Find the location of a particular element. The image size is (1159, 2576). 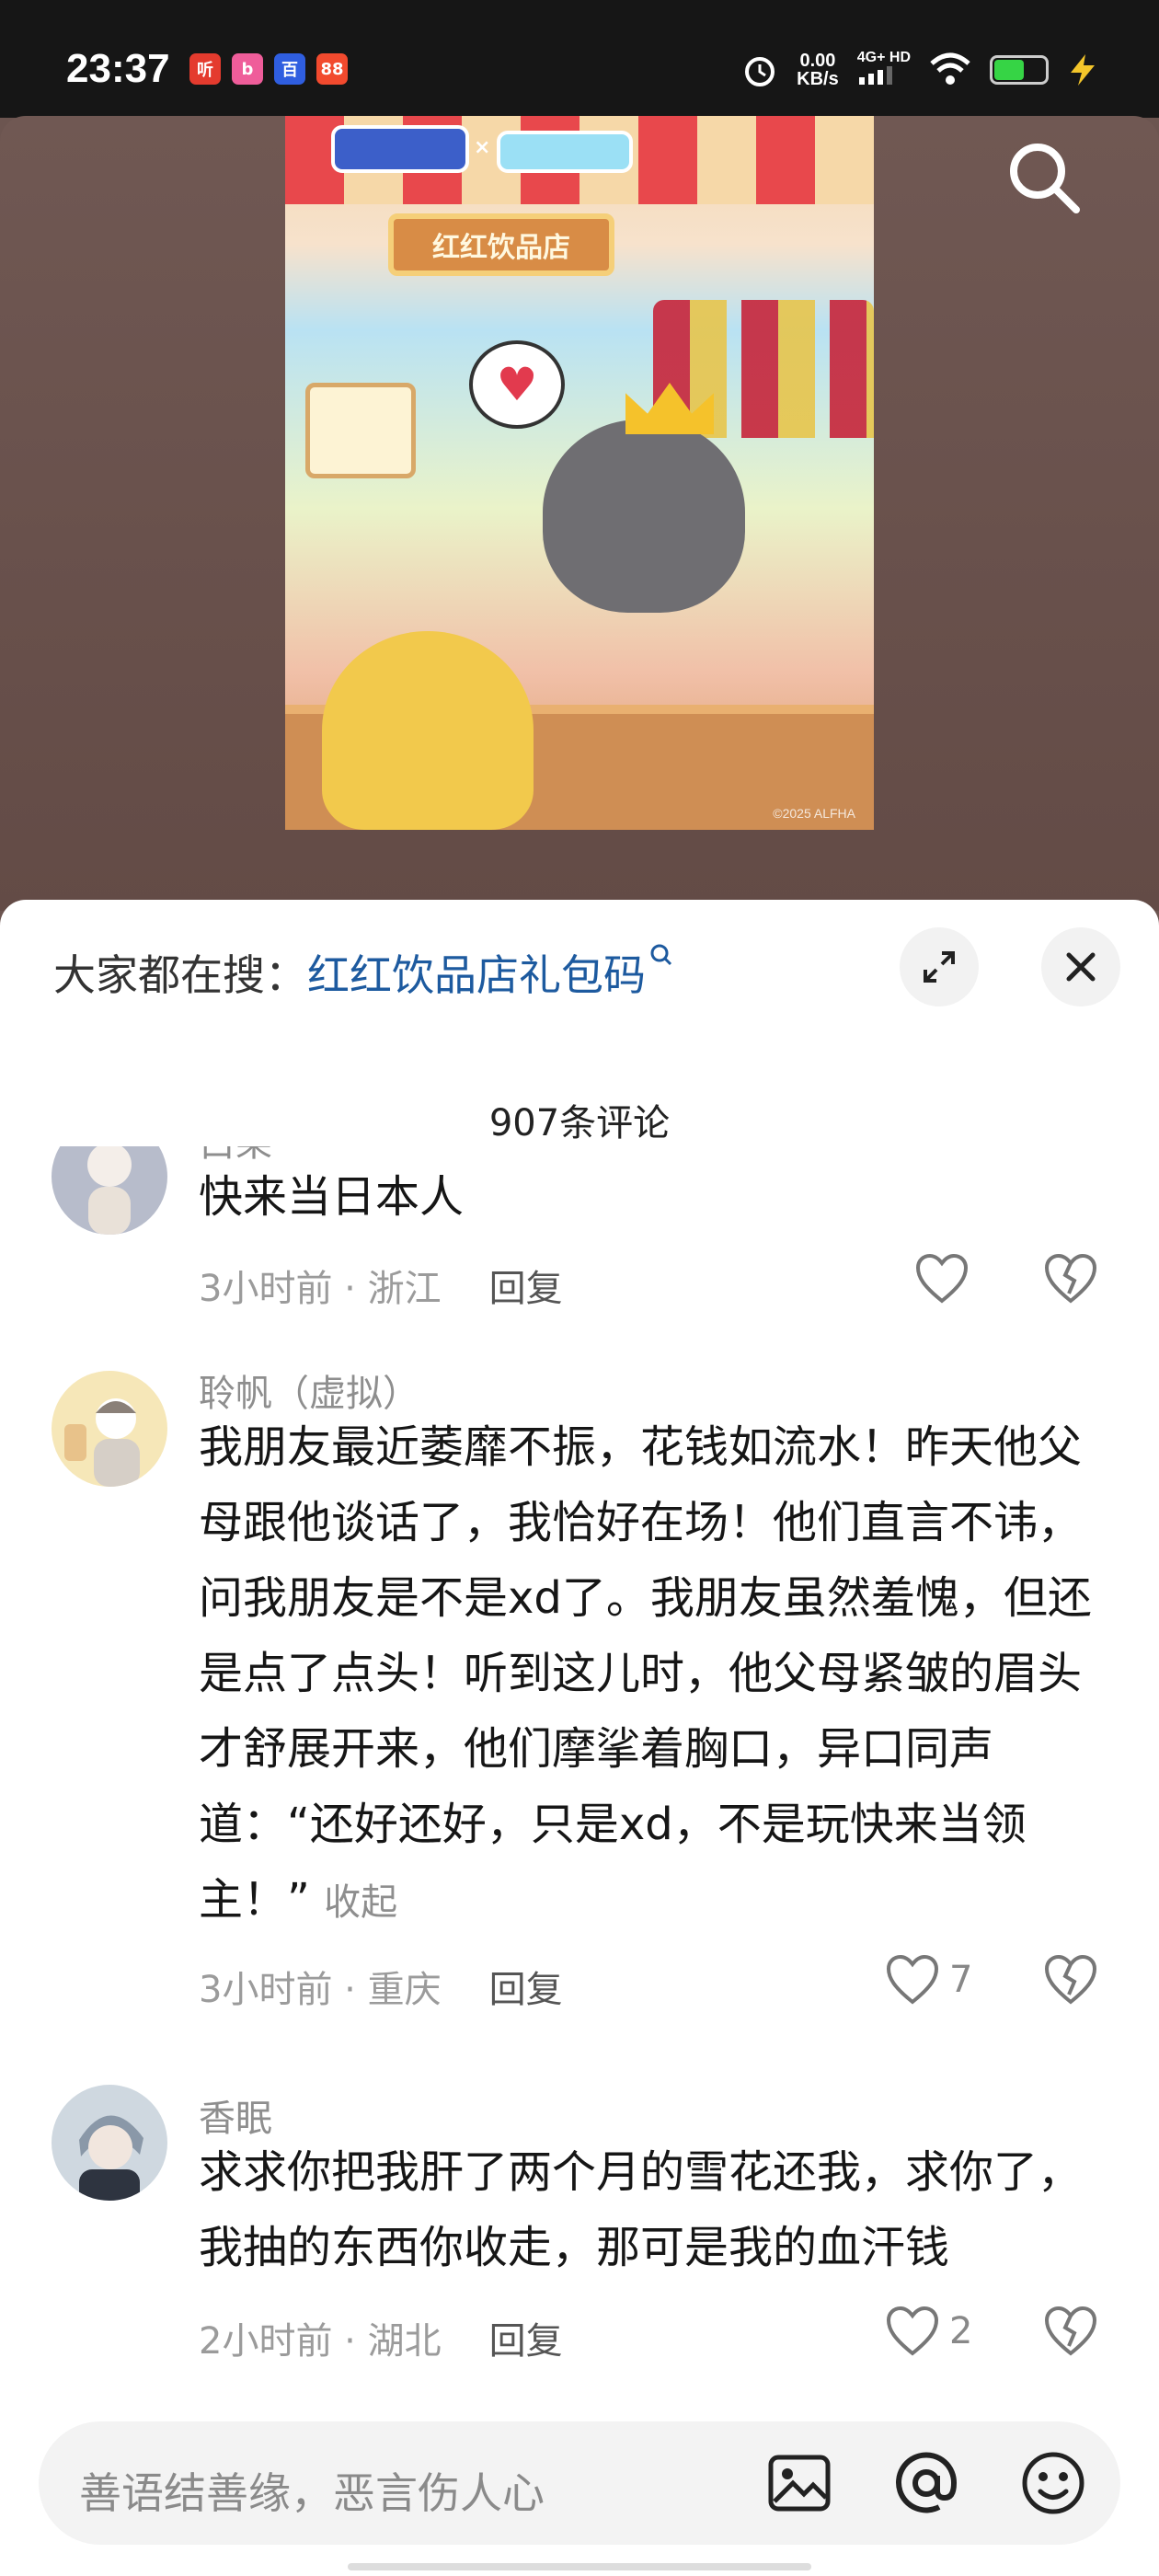

battery-icon is located at coordinates (1019, 69).